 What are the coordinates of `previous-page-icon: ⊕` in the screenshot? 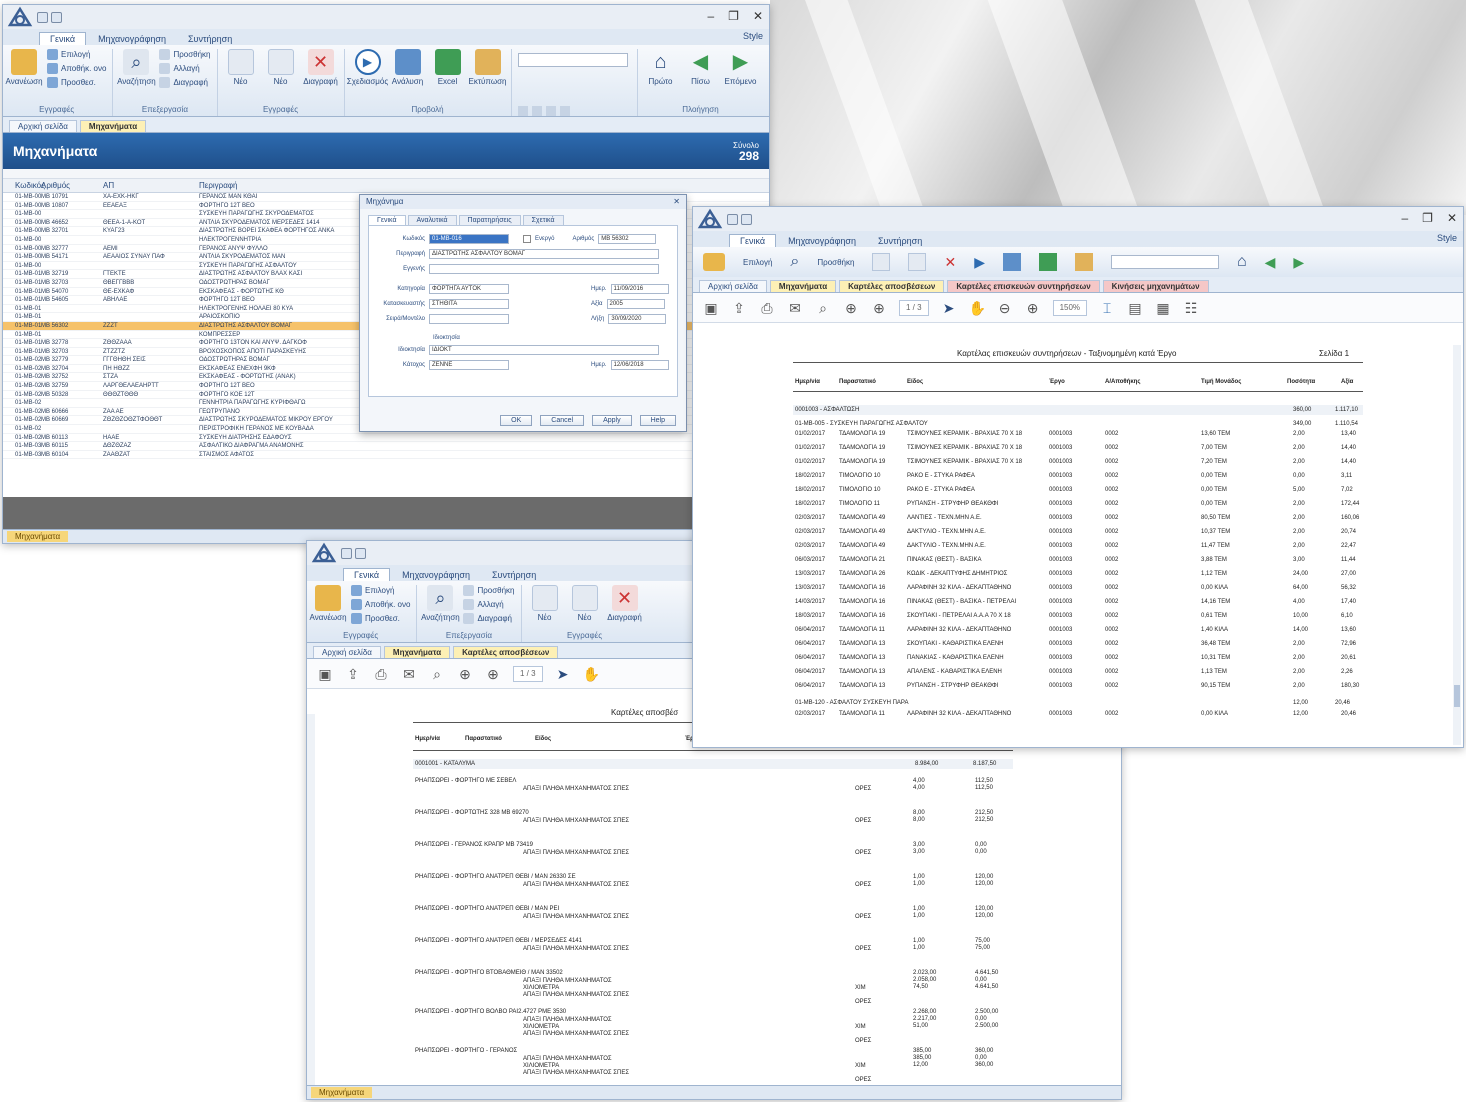 It's located at (851, 308).